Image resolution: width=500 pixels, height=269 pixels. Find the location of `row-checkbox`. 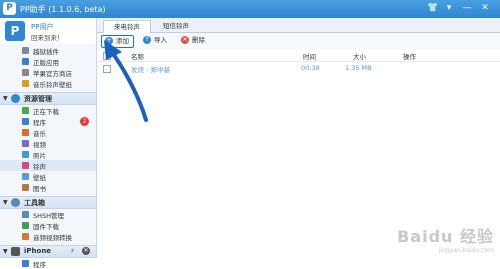

row-checkbox is located at coordinates (107, 69).